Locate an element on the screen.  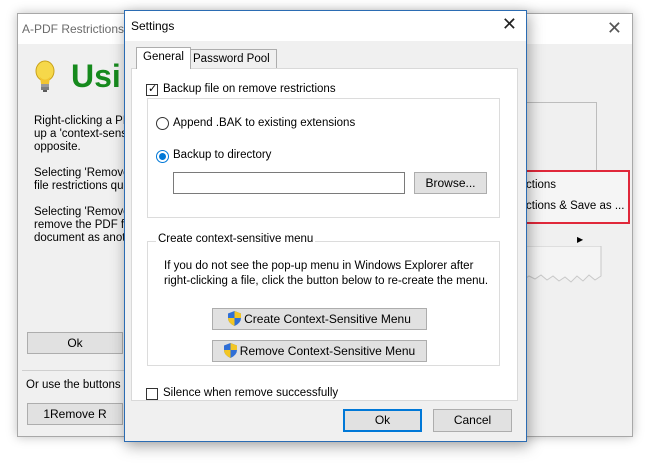
append-bak-label: Append .BAK to existing extensions is located at coordinates (264, 123).